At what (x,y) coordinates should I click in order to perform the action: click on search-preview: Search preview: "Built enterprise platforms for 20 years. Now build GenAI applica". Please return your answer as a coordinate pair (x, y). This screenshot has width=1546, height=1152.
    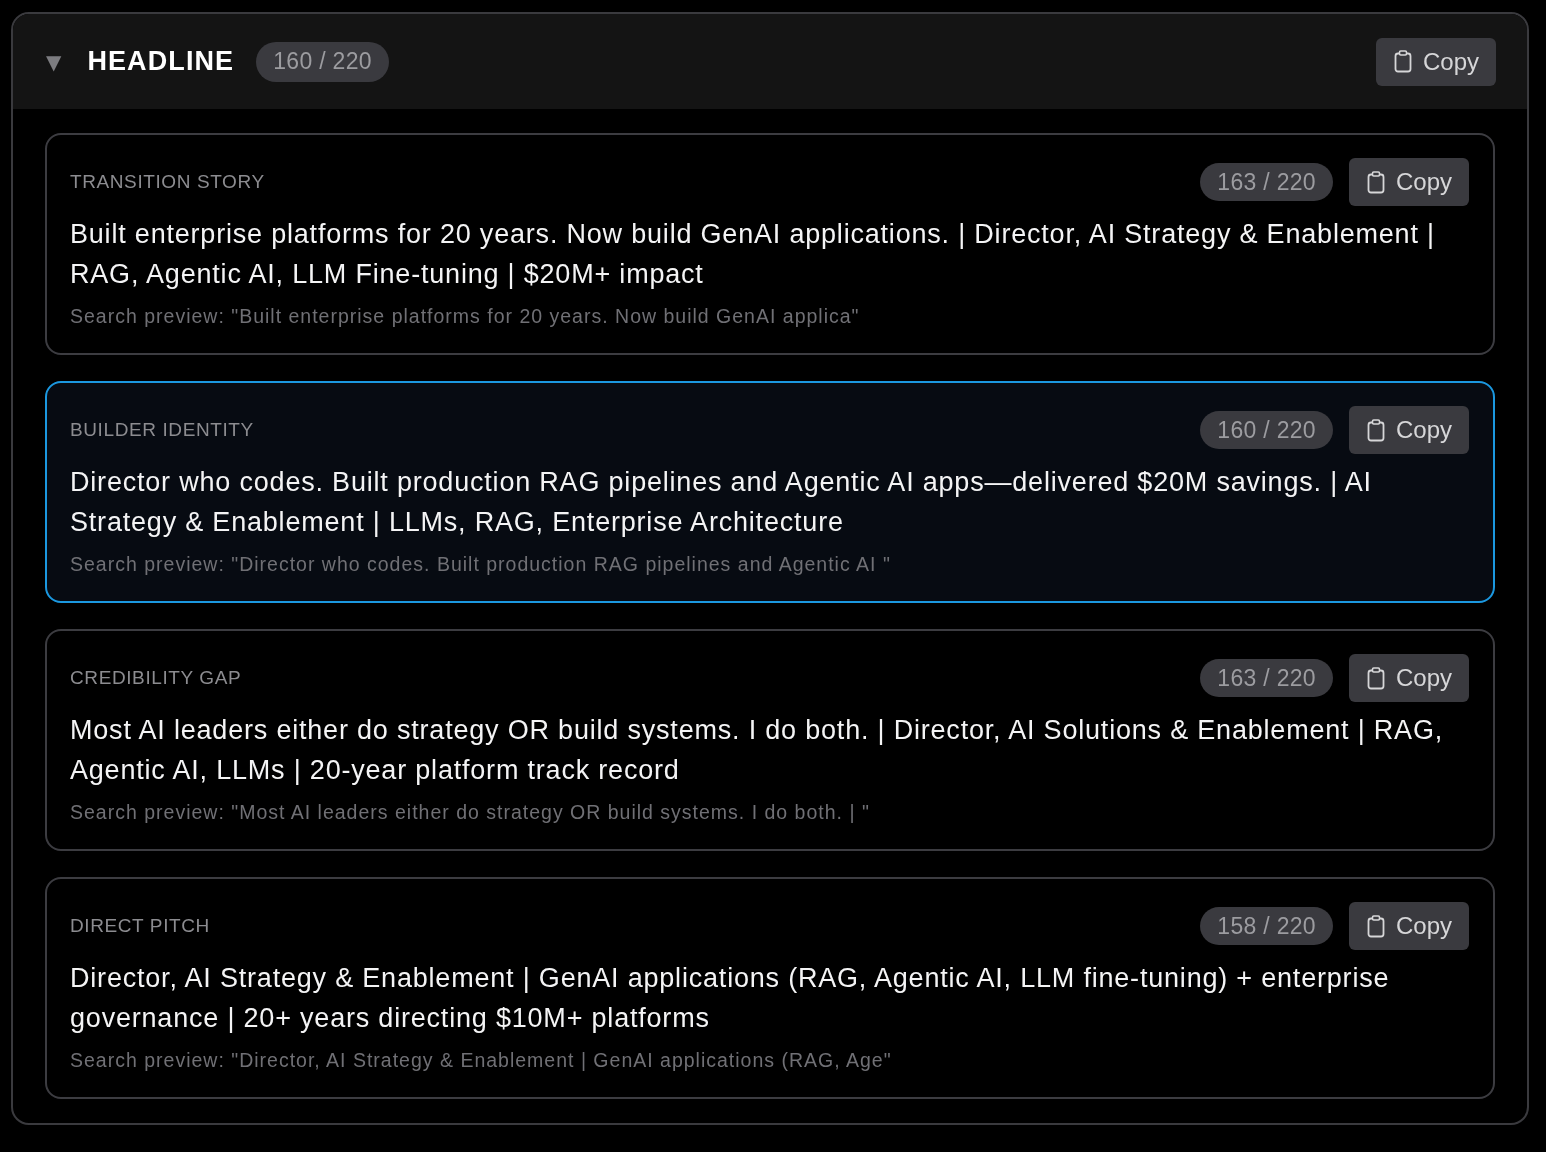
    Looking at the image, I should click on (465, 316).